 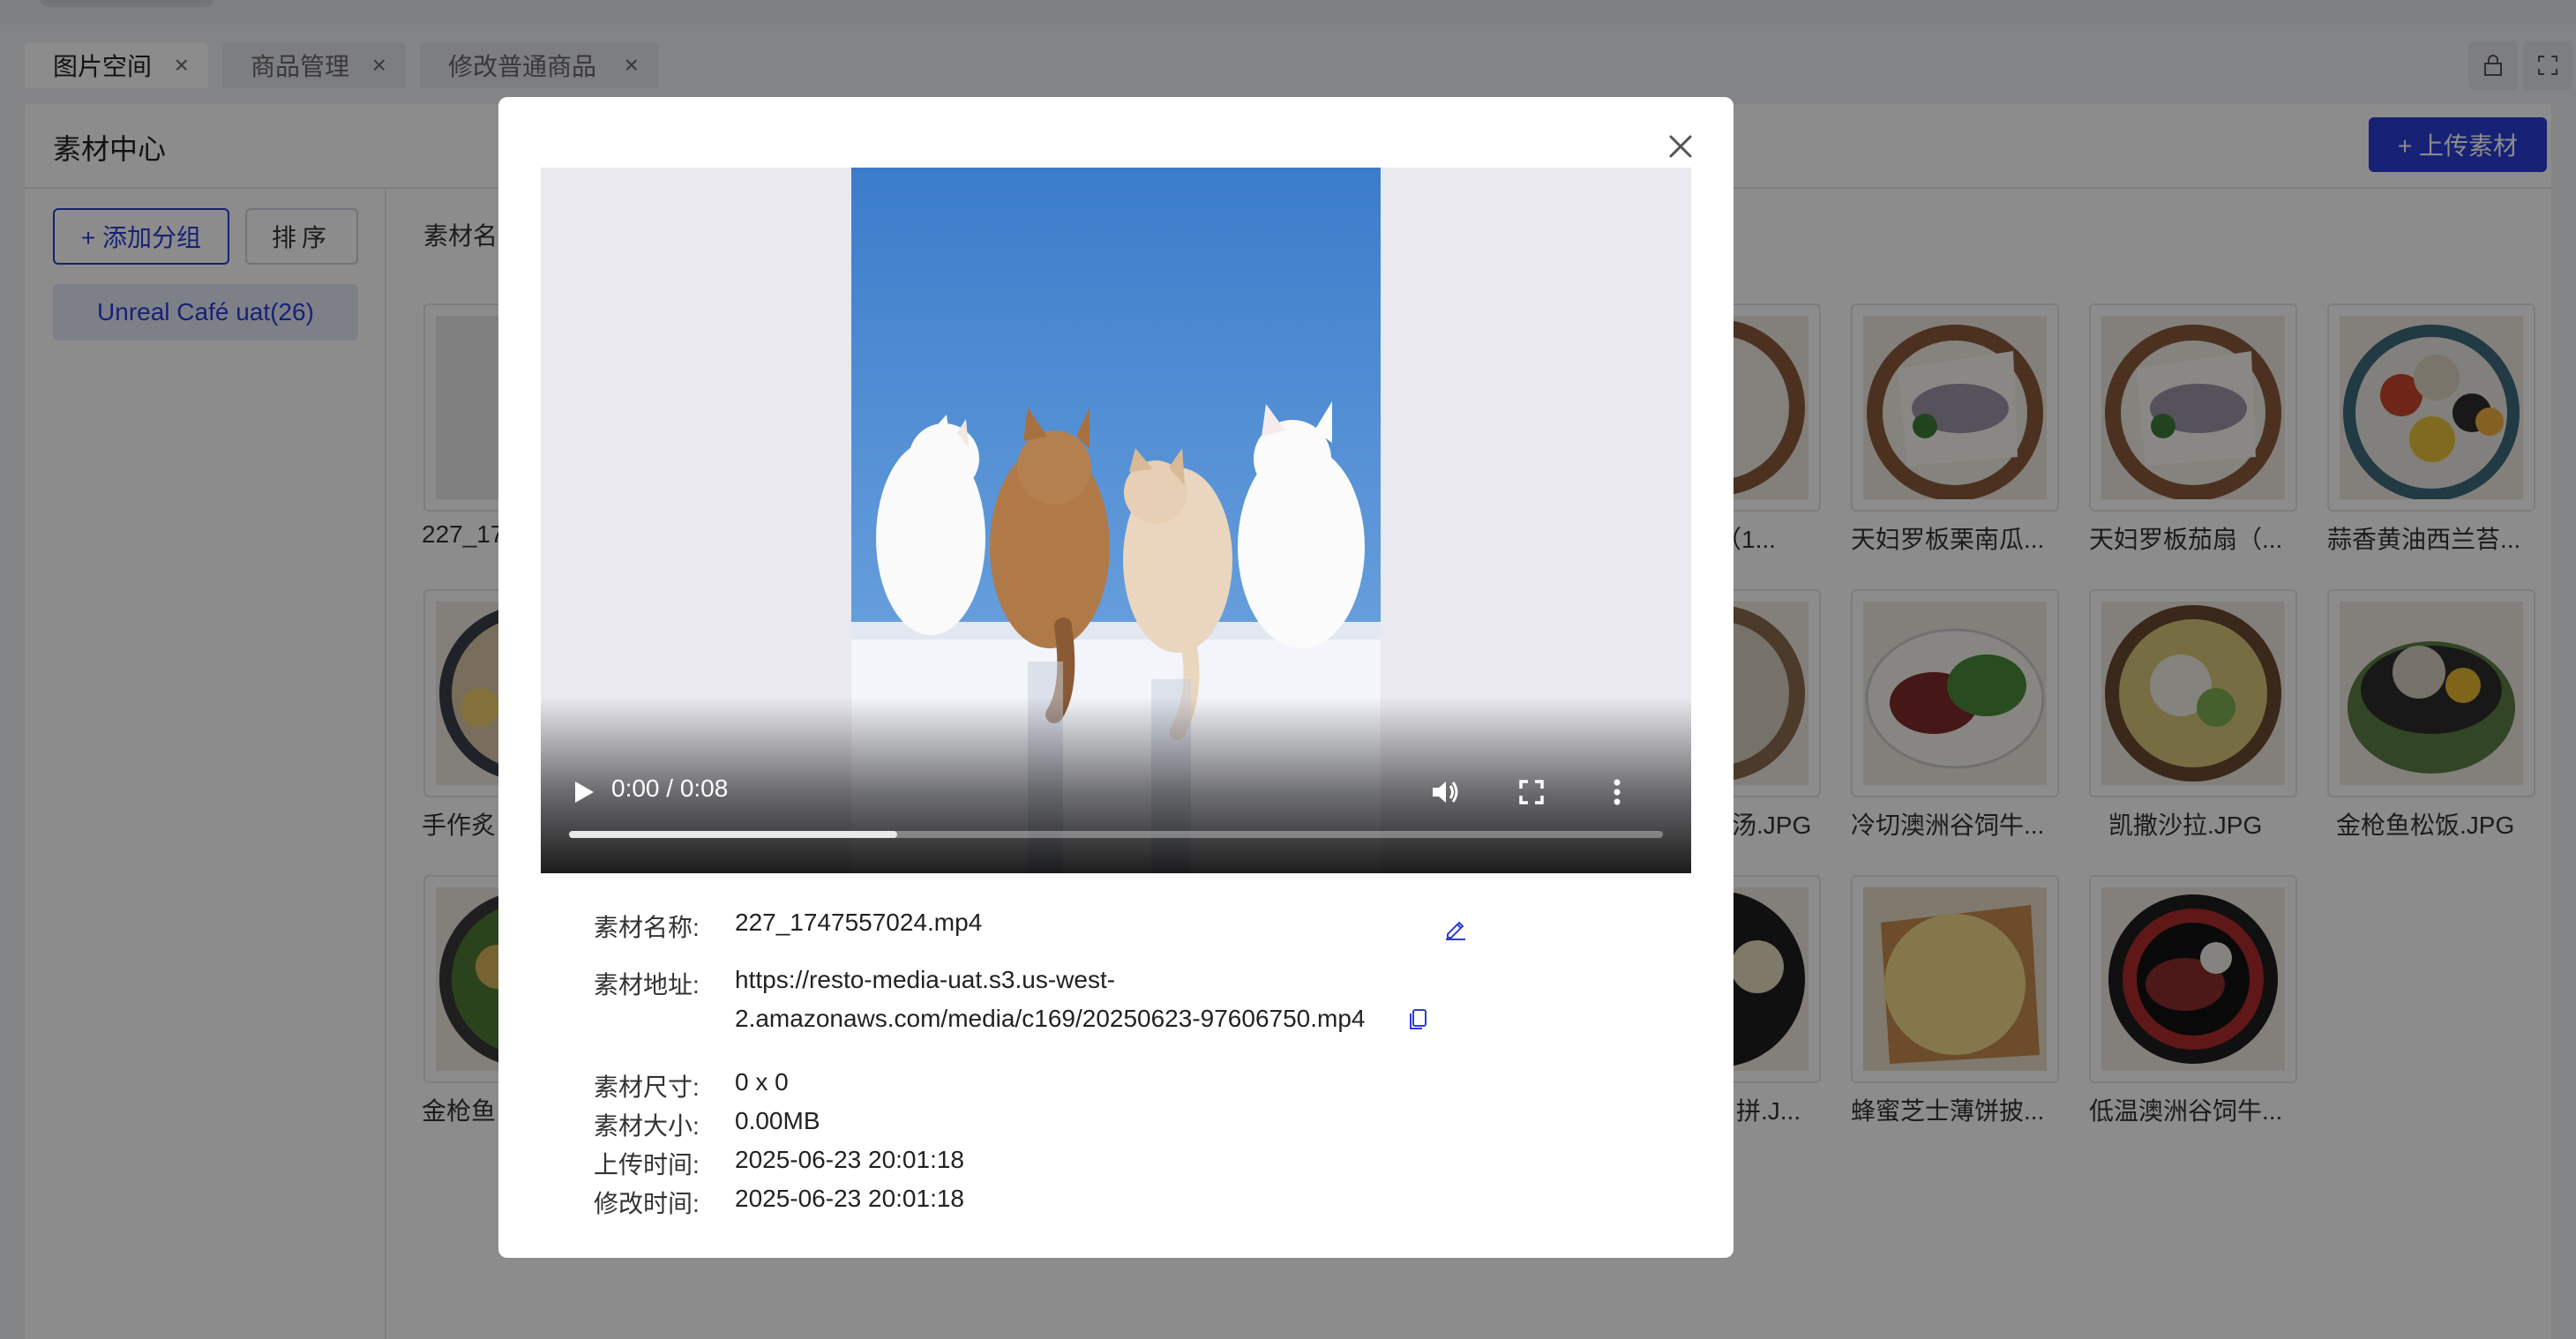 What do you see at coordinates (583, 792) in the screenshot?
I see `play-icon` at bounding box center [583, 792].